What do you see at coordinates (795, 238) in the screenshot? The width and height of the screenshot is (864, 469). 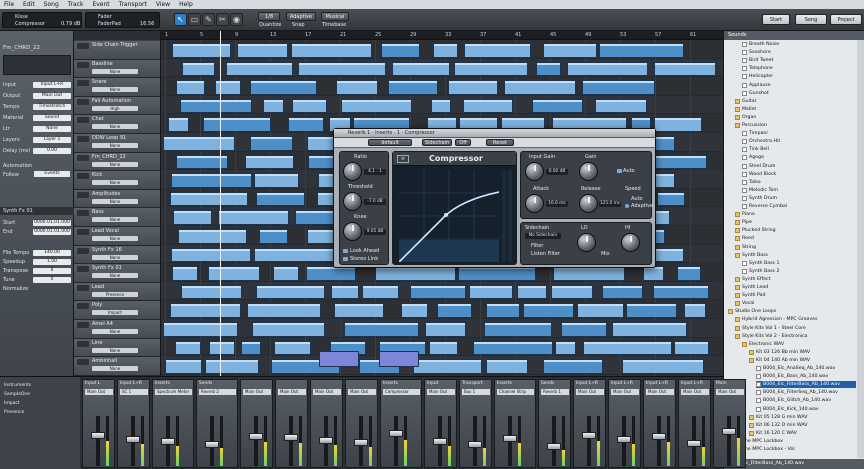 I see `browser-item: Reed` at bounding box center [795, 238].